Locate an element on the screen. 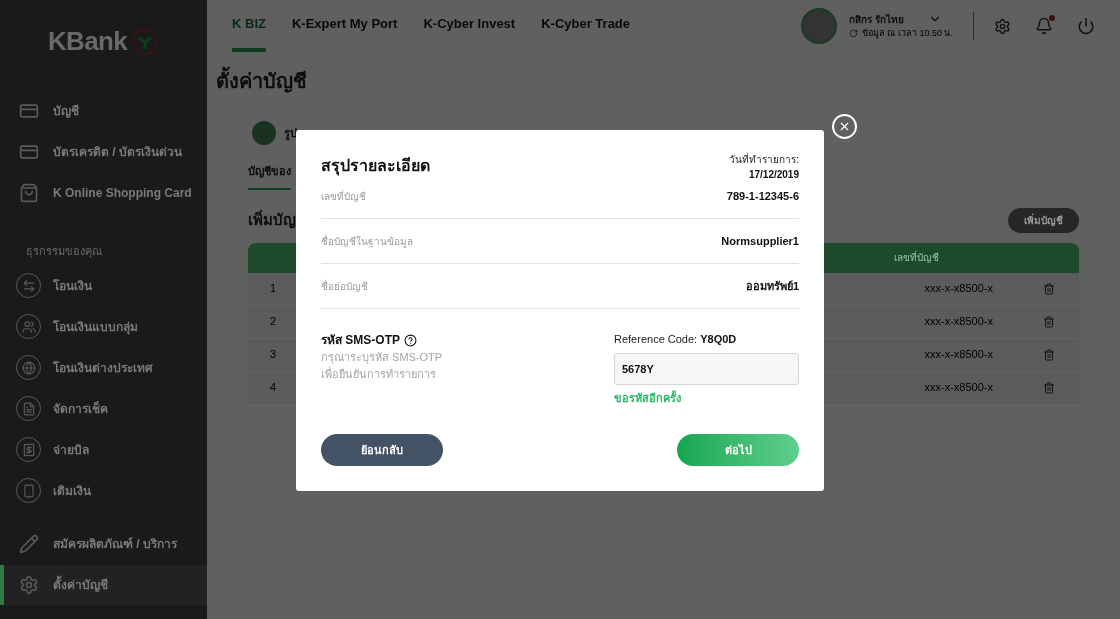 Image resolution: width=1120 pixels, height=619 pixels. sidebar-item: โอนเงินแบบกลุ่ม is located at coordinates (103, 326).